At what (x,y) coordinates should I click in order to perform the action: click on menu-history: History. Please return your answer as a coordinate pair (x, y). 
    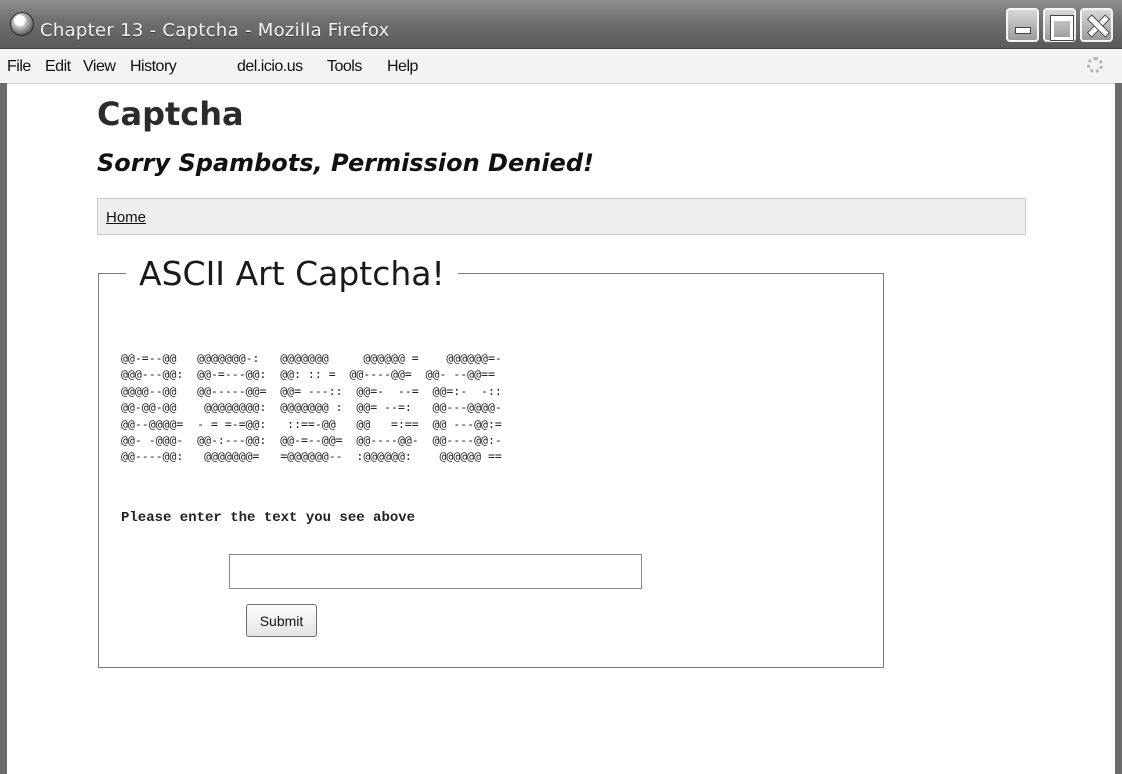
    Looking at the image, I should click on (153, 67).